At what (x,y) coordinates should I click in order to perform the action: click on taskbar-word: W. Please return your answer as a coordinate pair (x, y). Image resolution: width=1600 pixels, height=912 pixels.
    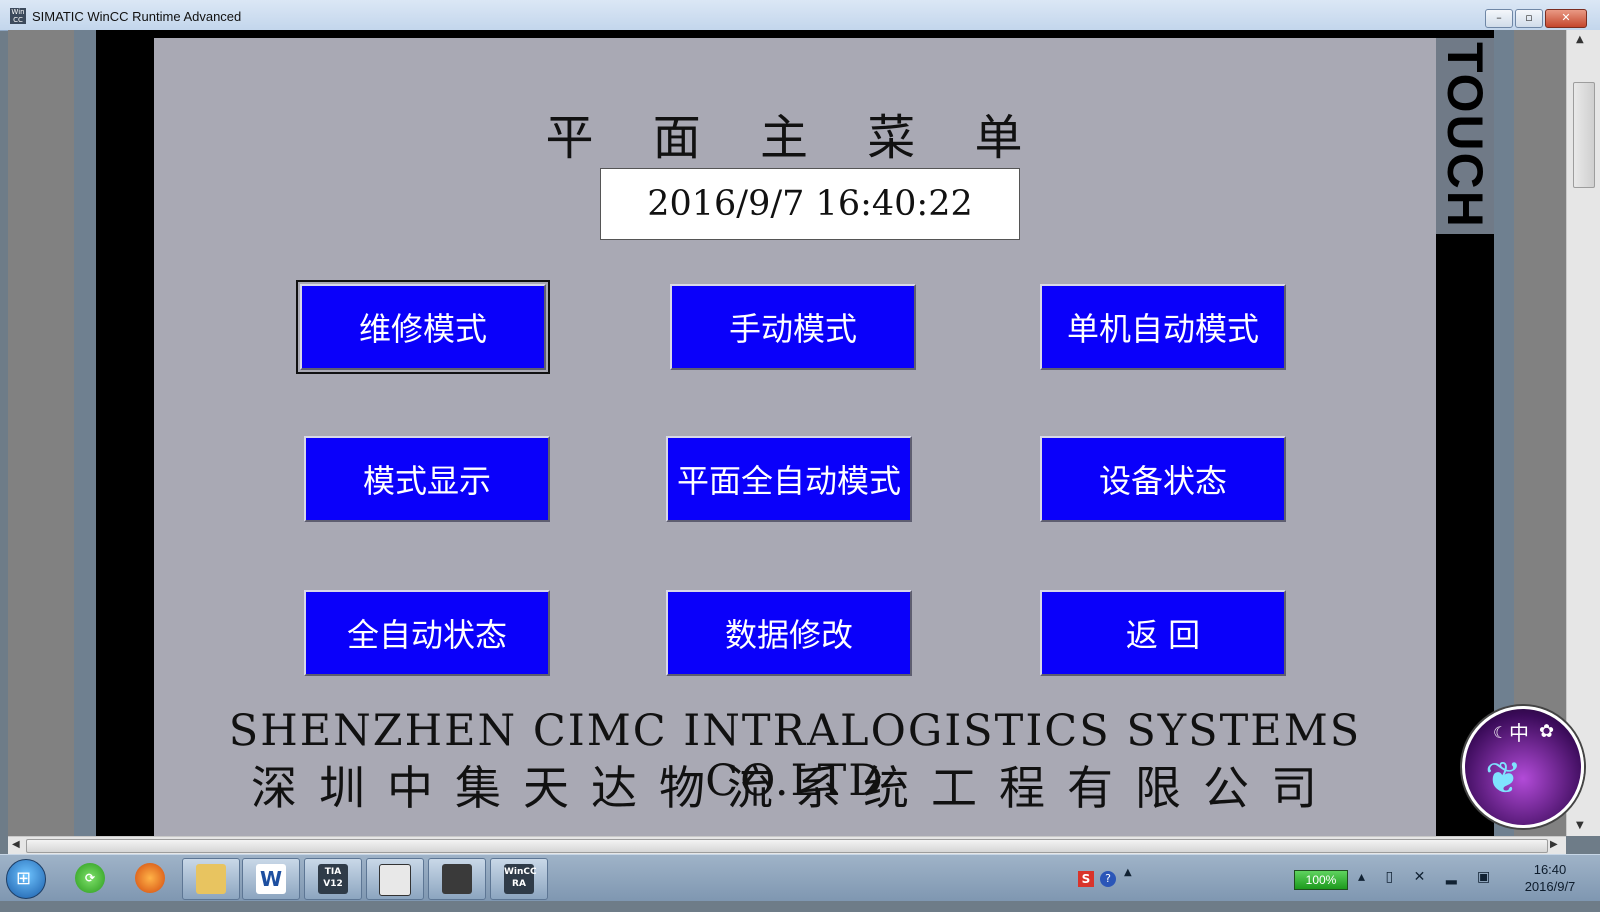
    Looking at the image, I should click on (271, 879).